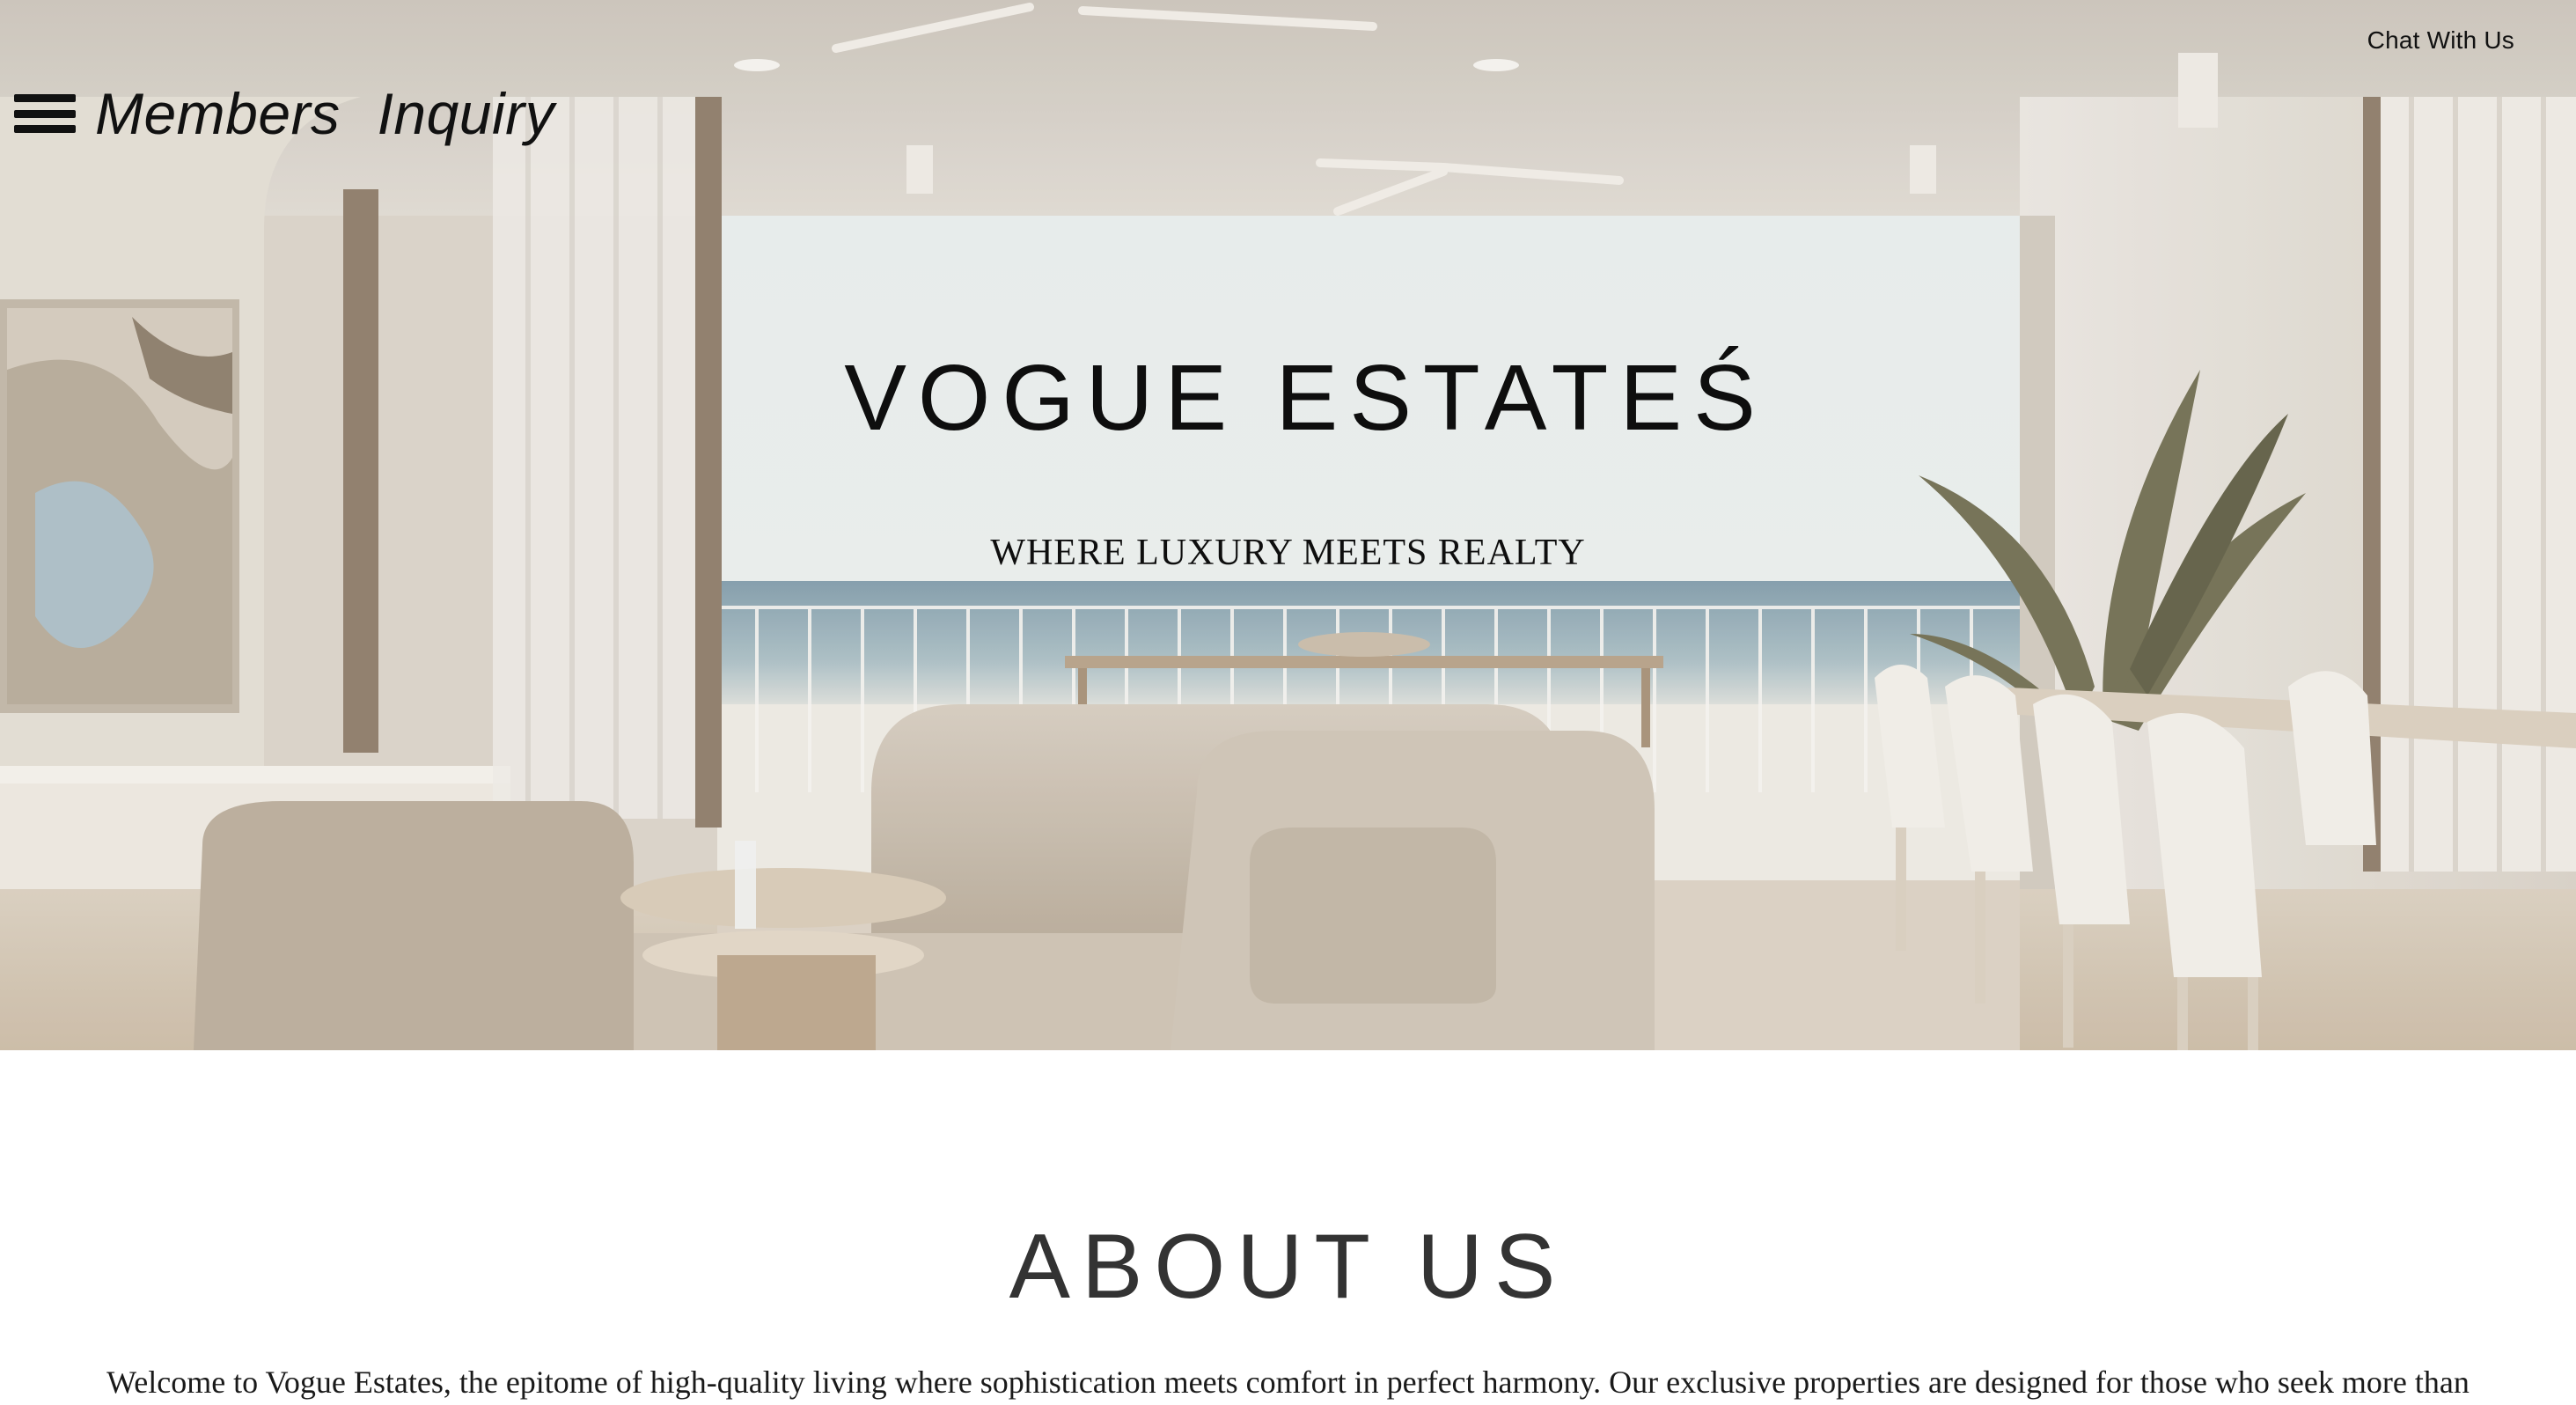 The height and width of the screenshot is (1405, 2576). Describe the element at coordinates (218, 114) in the screenshot. I see `nav-members-link: Members` at that location.